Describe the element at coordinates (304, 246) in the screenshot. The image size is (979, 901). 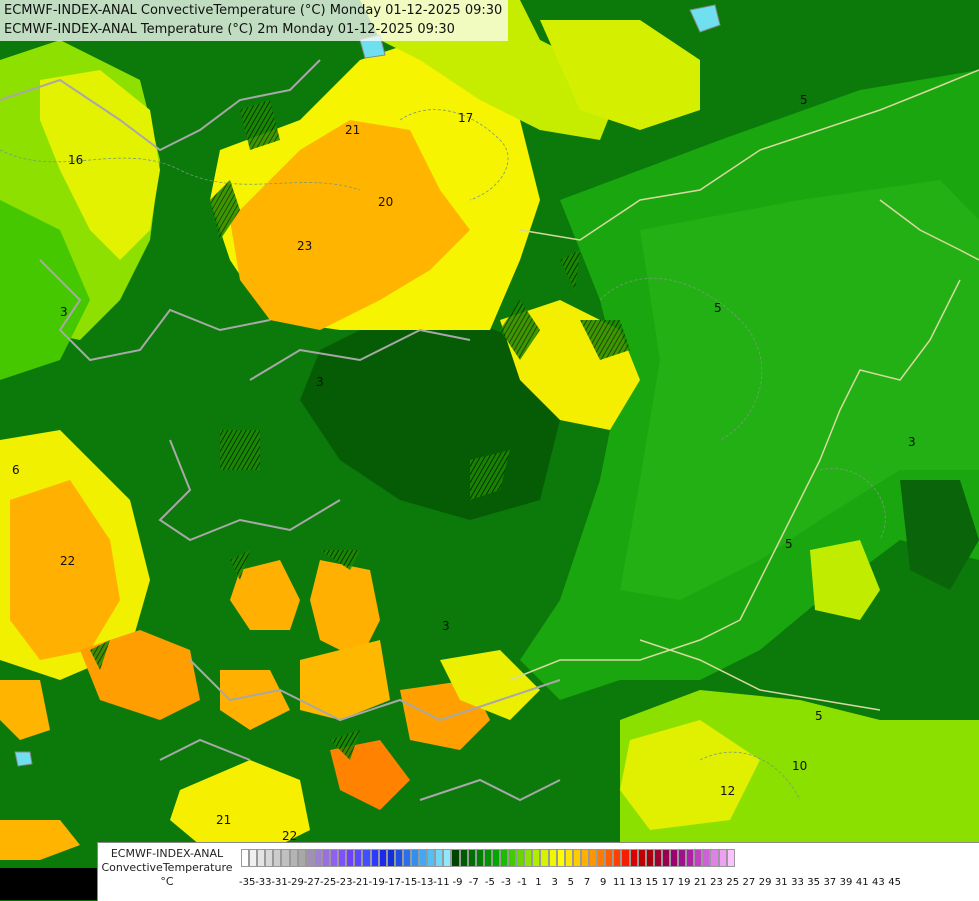
I see `contour-label: 23` at that location.